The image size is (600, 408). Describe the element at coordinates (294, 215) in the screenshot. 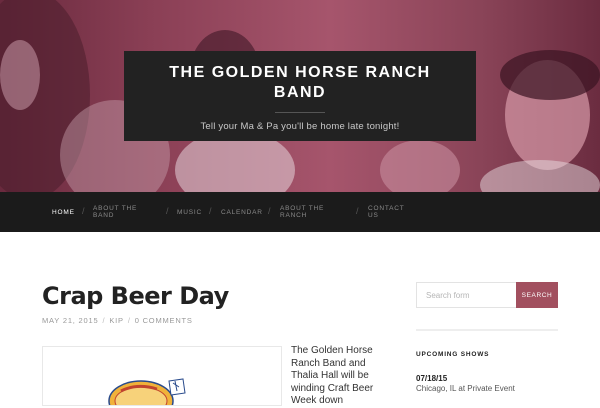

I see `nav-item-label: RANCH` at that location.